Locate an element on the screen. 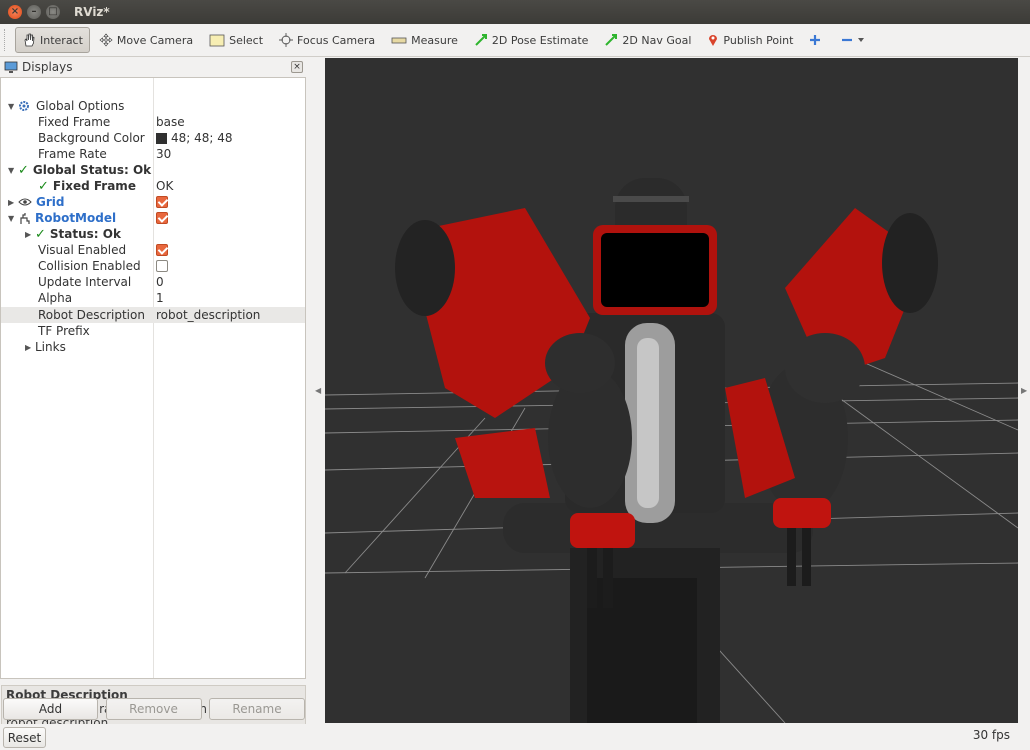  focus-target-icon is located at coordinates (286, 40).